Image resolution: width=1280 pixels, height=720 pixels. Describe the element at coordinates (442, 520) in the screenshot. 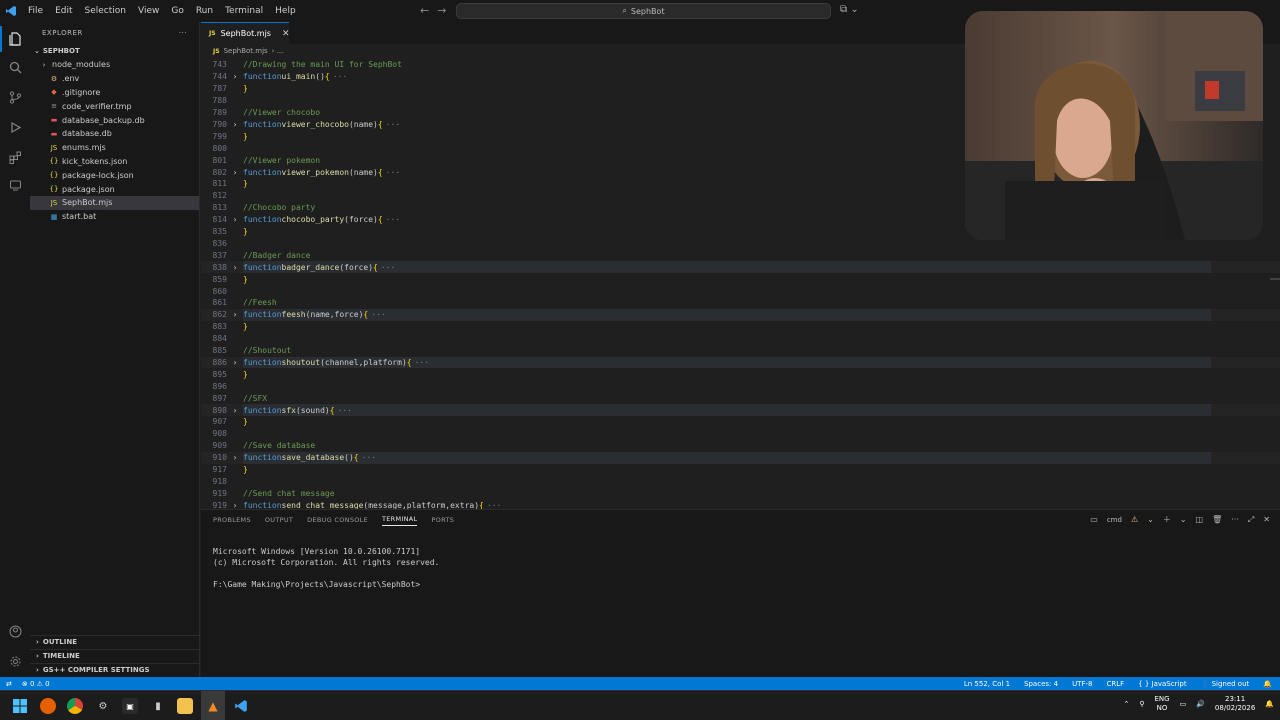

I see `tab-ports: PORTS` at that location.